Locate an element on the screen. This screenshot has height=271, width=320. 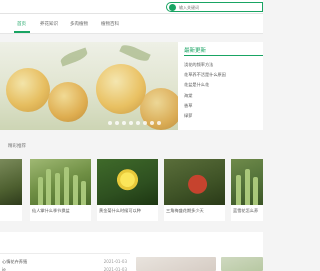
article-link: ie is located at coordinates (4, 269).